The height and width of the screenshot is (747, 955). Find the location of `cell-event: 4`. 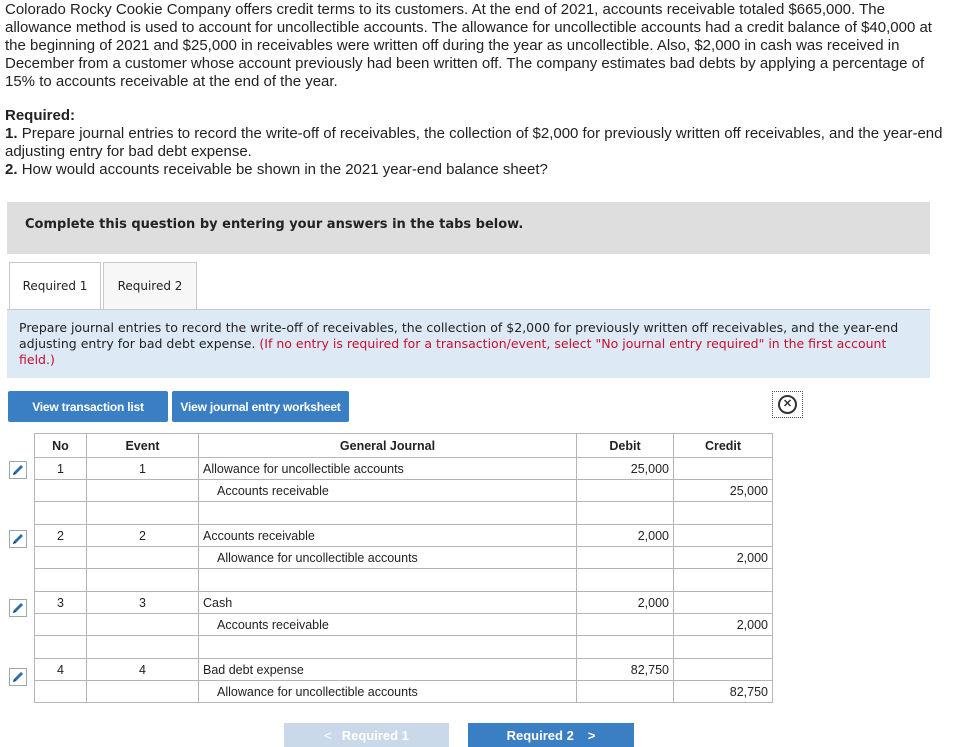

cell-event: 4 is located at coordinates (142, 669).